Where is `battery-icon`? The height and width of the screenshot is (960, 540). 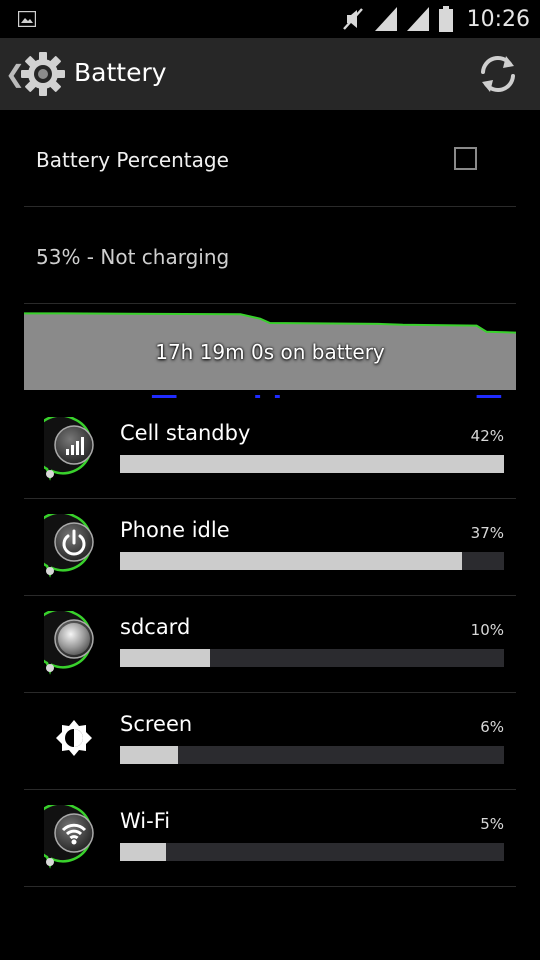 battery-icon is located at coordinates (445, 19).